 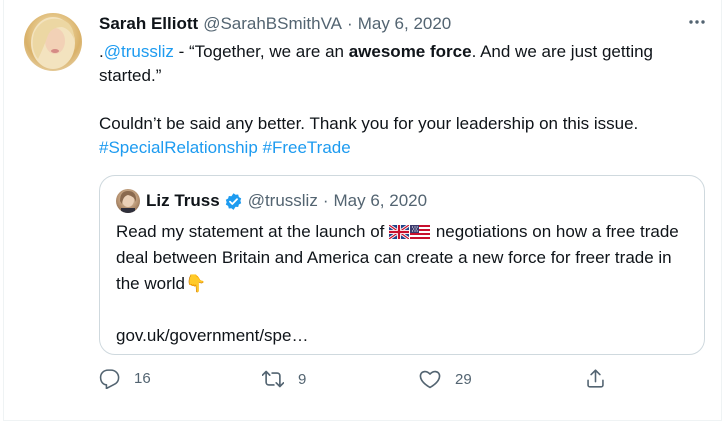 I want to click on quoted-tweet-header: Liz Truss @trussliz · May 6, 2020, so click(x=271, y=201).